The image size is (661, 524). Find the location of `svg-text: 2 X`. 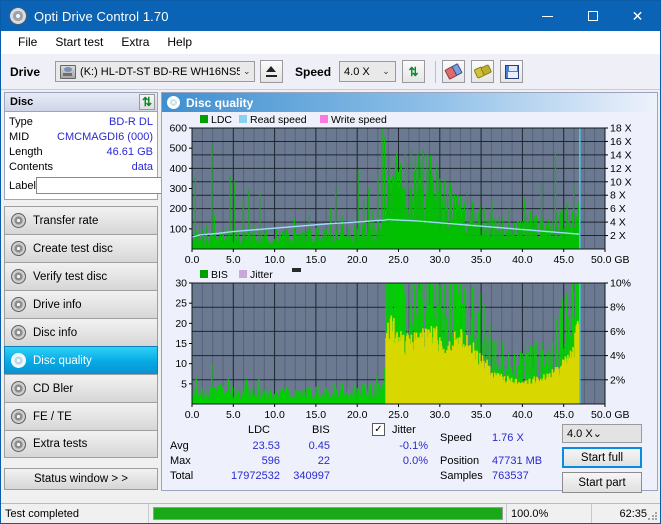

svg-text: 2 X is located at coordinates (618, 236).